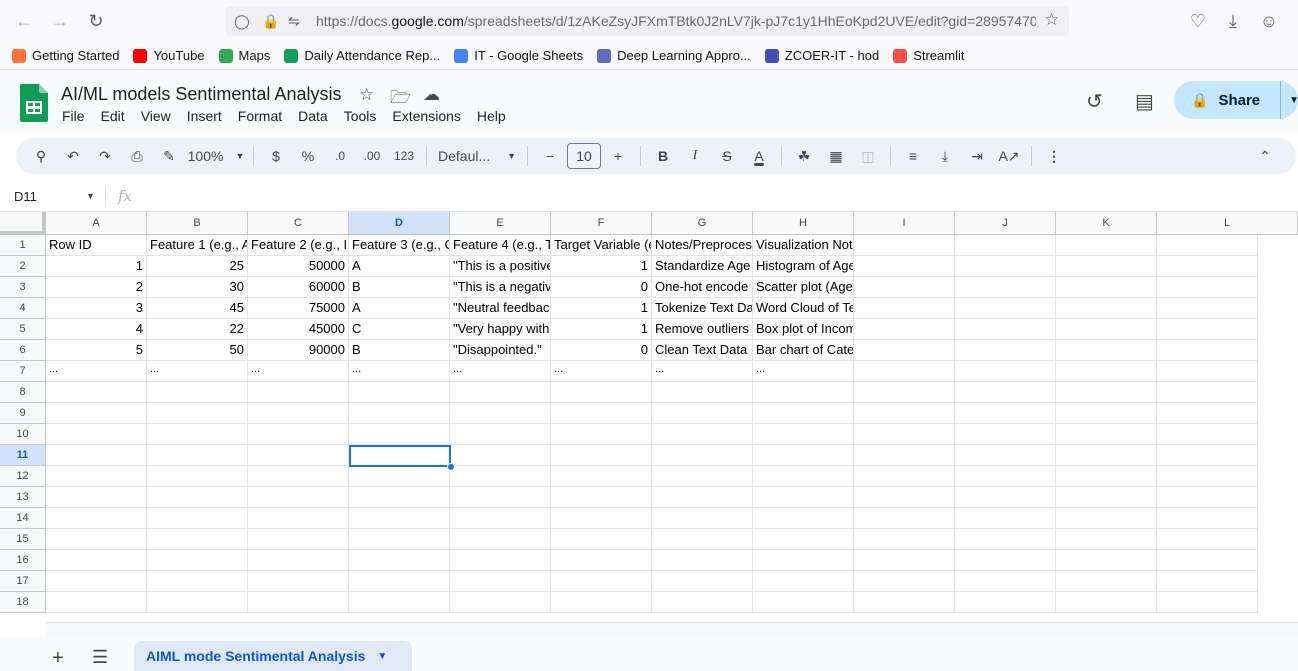 This screenshot has height=671, width=1298. What do you see at coordinates (399, 434) in the screenshot?
I see `cell-d10` at bounding box center [399, 434].